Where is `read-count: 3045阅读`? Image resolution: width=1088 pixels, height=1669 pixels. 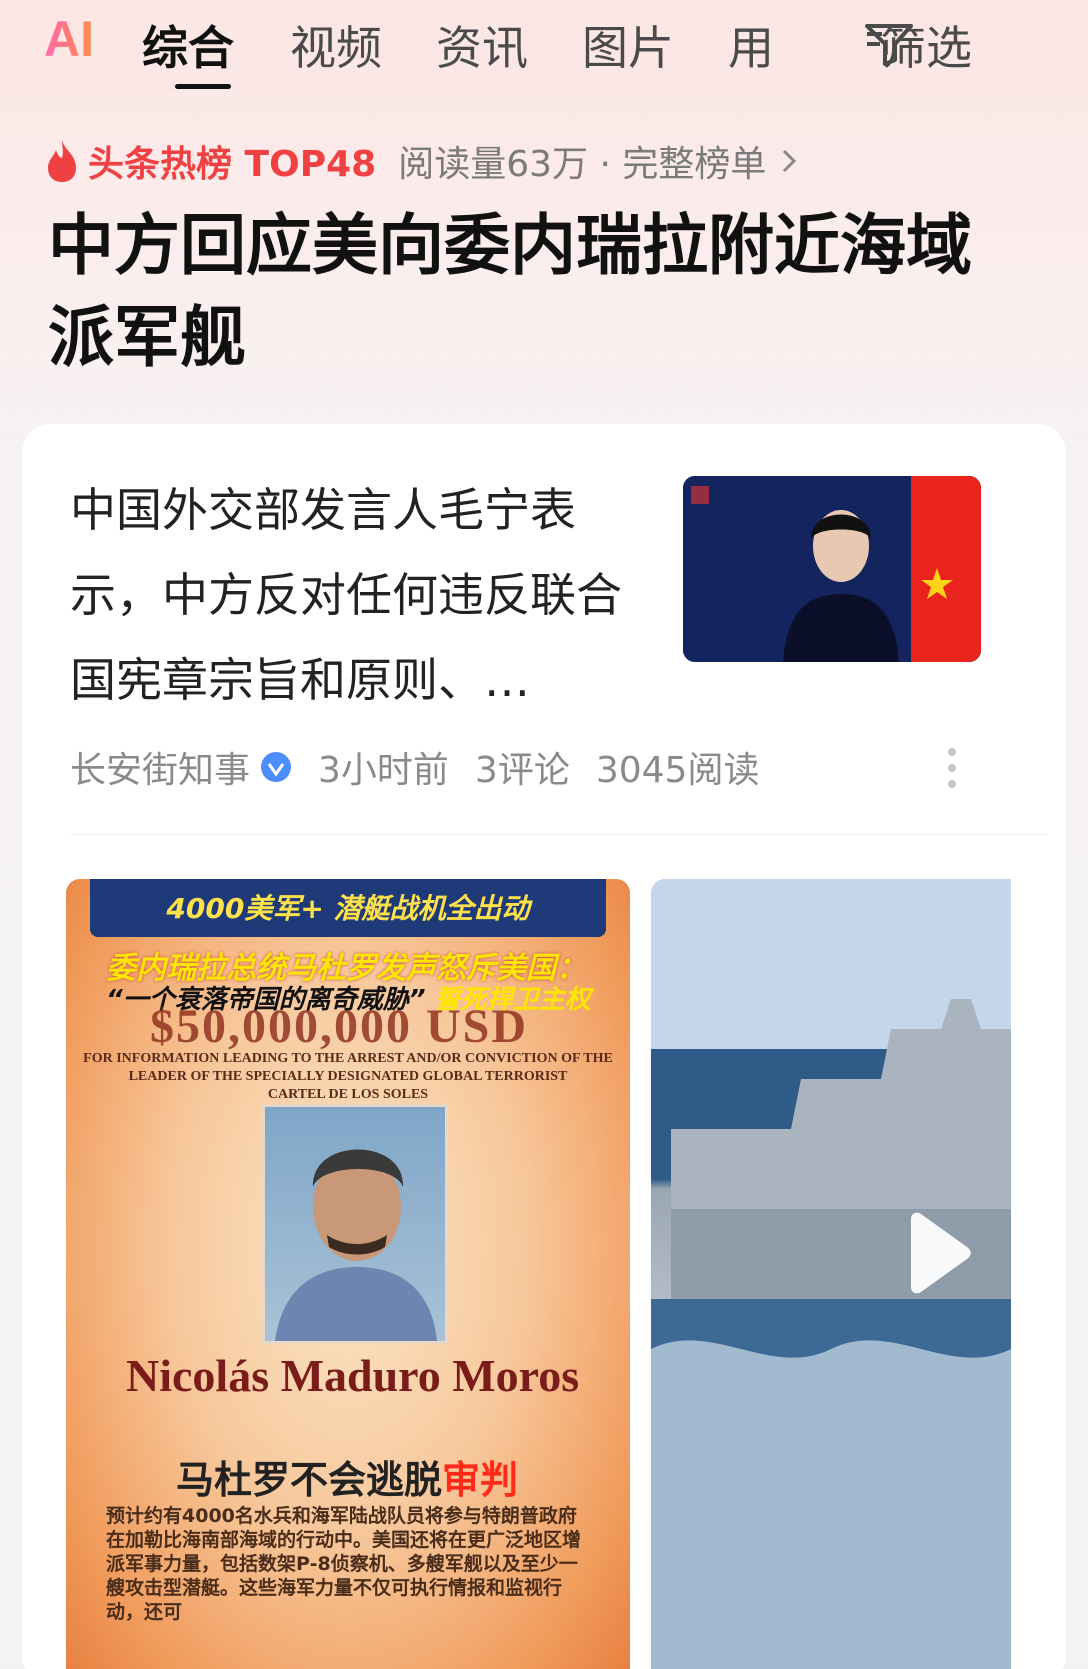 read-count: 3045阅读 is located at coordinates (677, 770).